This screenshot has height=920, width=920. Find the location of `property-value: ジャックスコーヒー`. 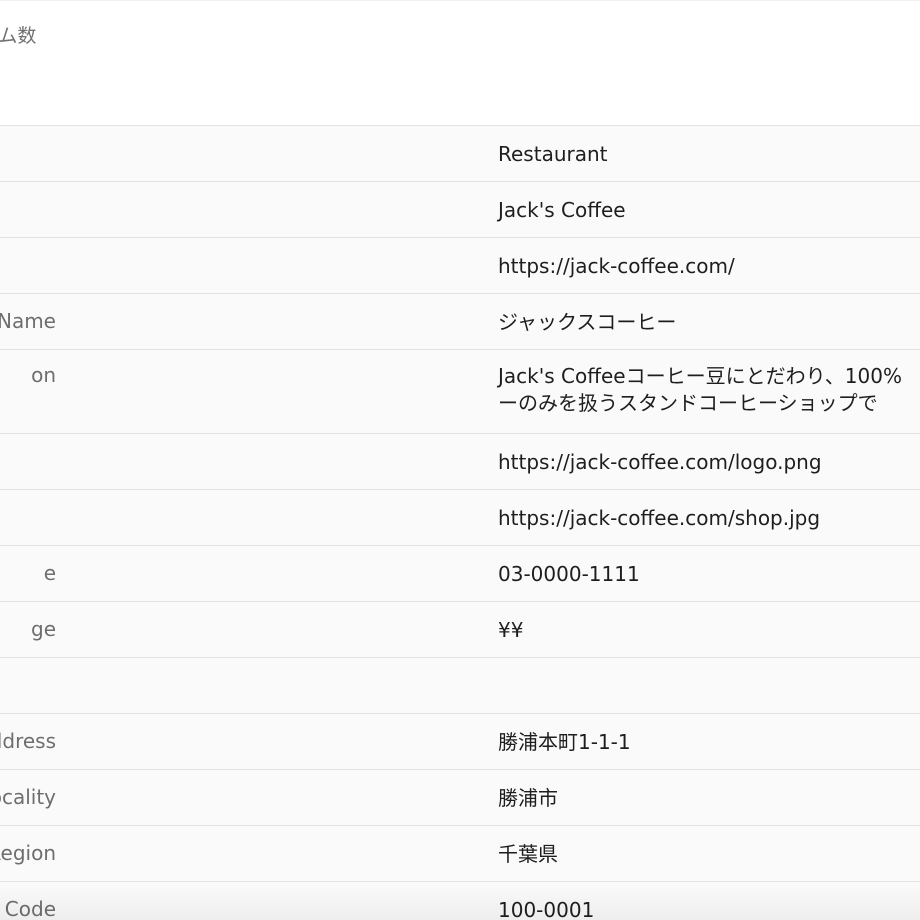

property-value: ジャックスコーヒー is located at coordinates (587, 322).